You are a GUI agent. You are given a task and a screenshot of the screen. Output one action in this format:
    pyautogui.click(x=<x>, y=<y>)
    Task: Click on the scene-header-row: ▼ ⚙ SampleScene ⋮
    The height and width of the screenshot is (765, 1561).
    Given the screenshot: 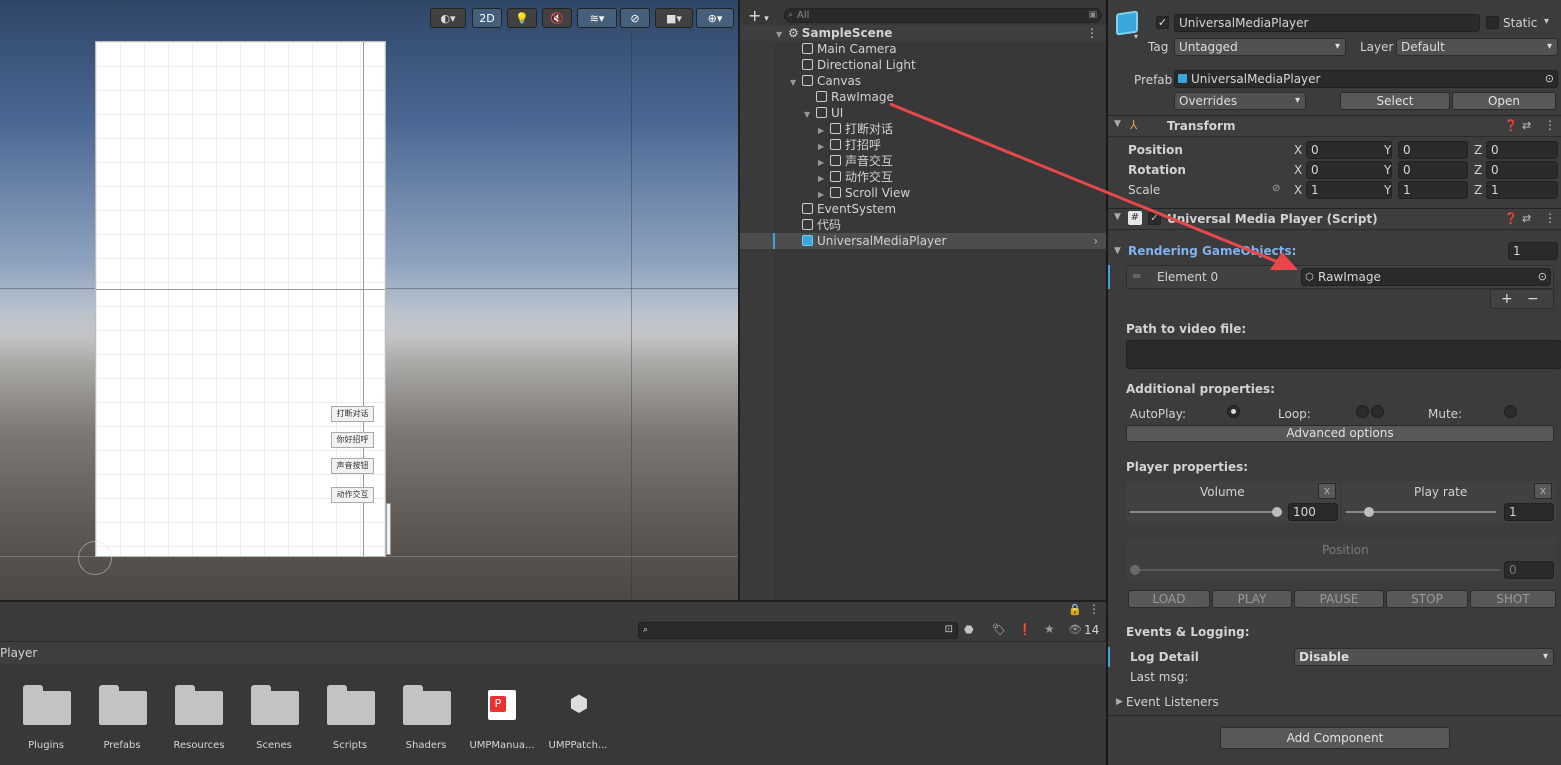 What is the action you would take?
    pyautogui.click(x=923, y=33)
    